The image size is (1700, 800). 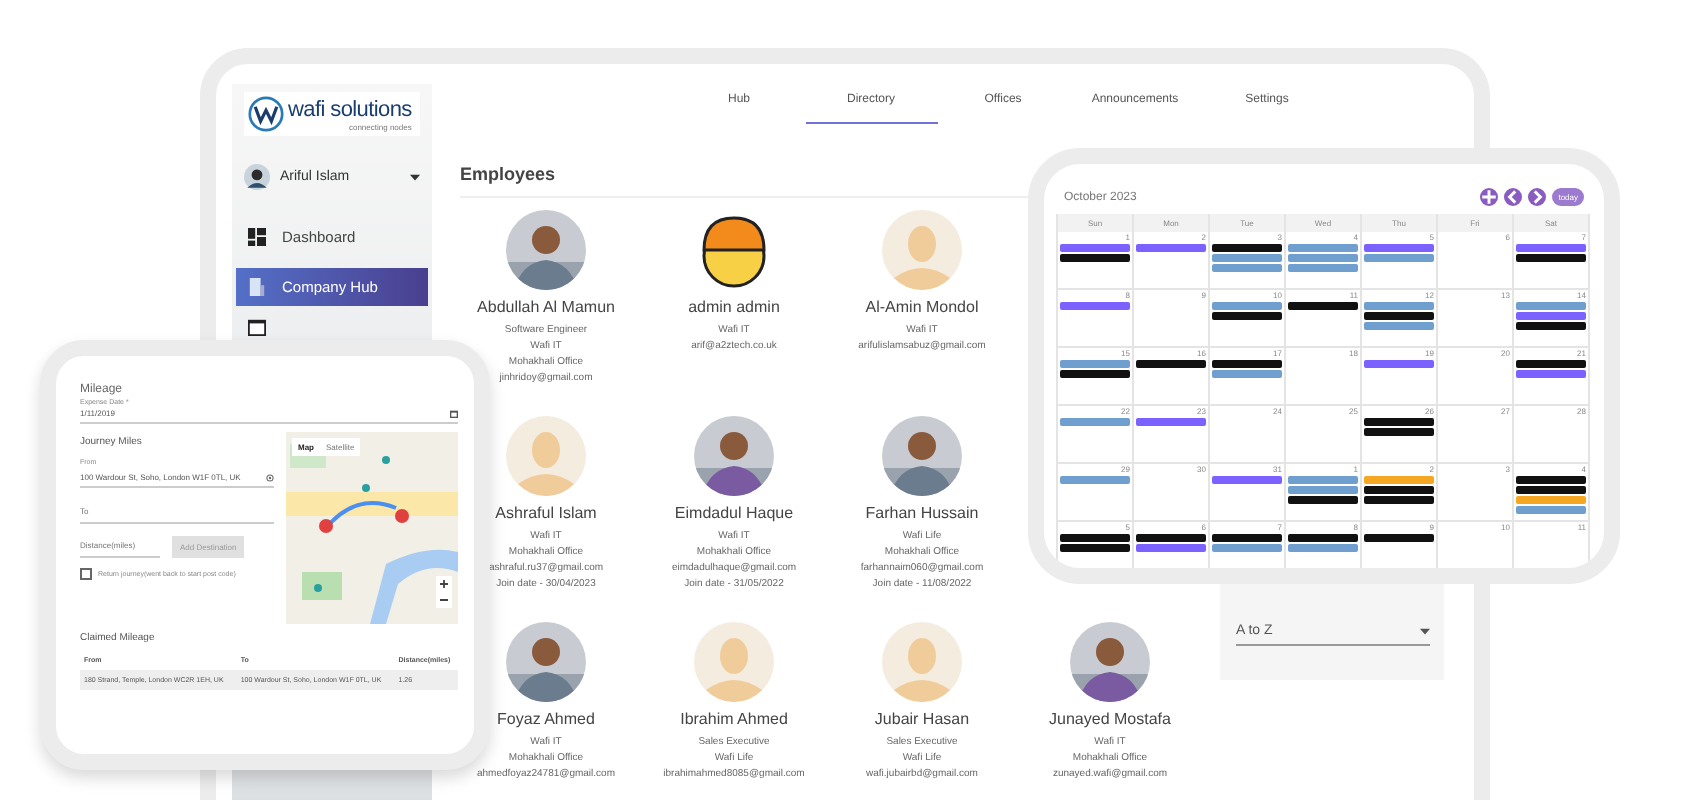 I want to click on employee-name: Junayed Mostafa, so click(x=1110, y=719).